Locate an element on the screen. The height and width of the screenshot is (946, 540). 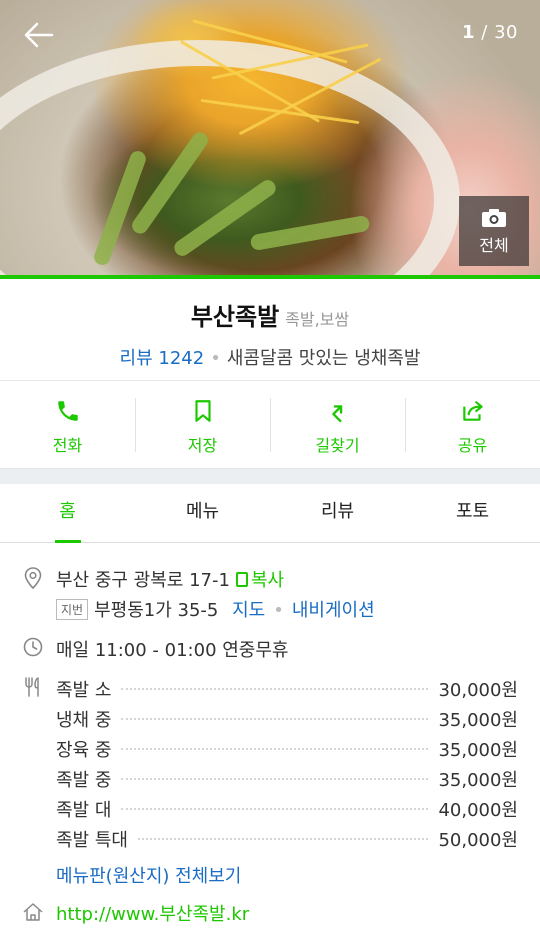
all-photos-label: 전체 is located at coordinates (494, 245).